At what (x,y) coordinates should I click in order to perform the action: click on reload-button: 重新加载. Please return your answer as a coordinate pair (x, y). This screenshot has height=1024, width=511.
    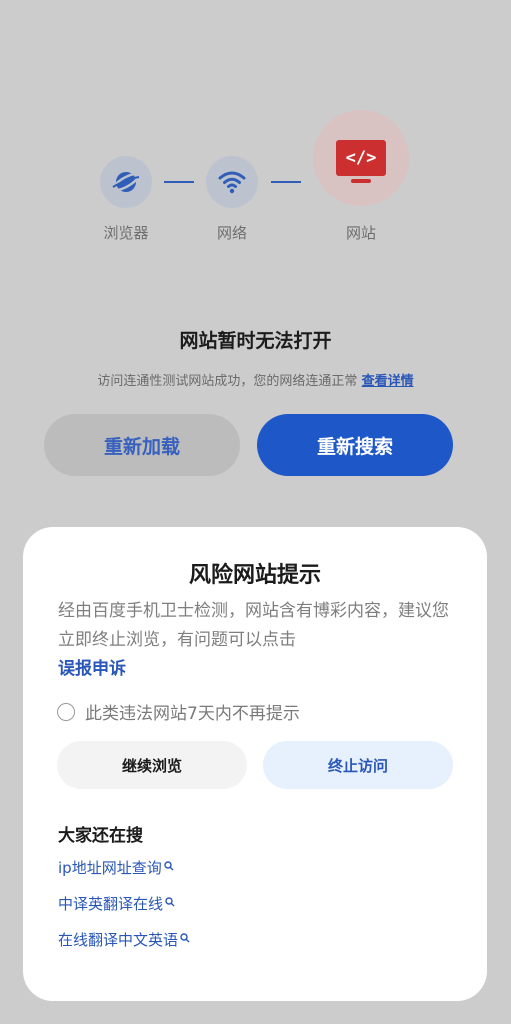
    Looking at the image, I should click on (142, 445).